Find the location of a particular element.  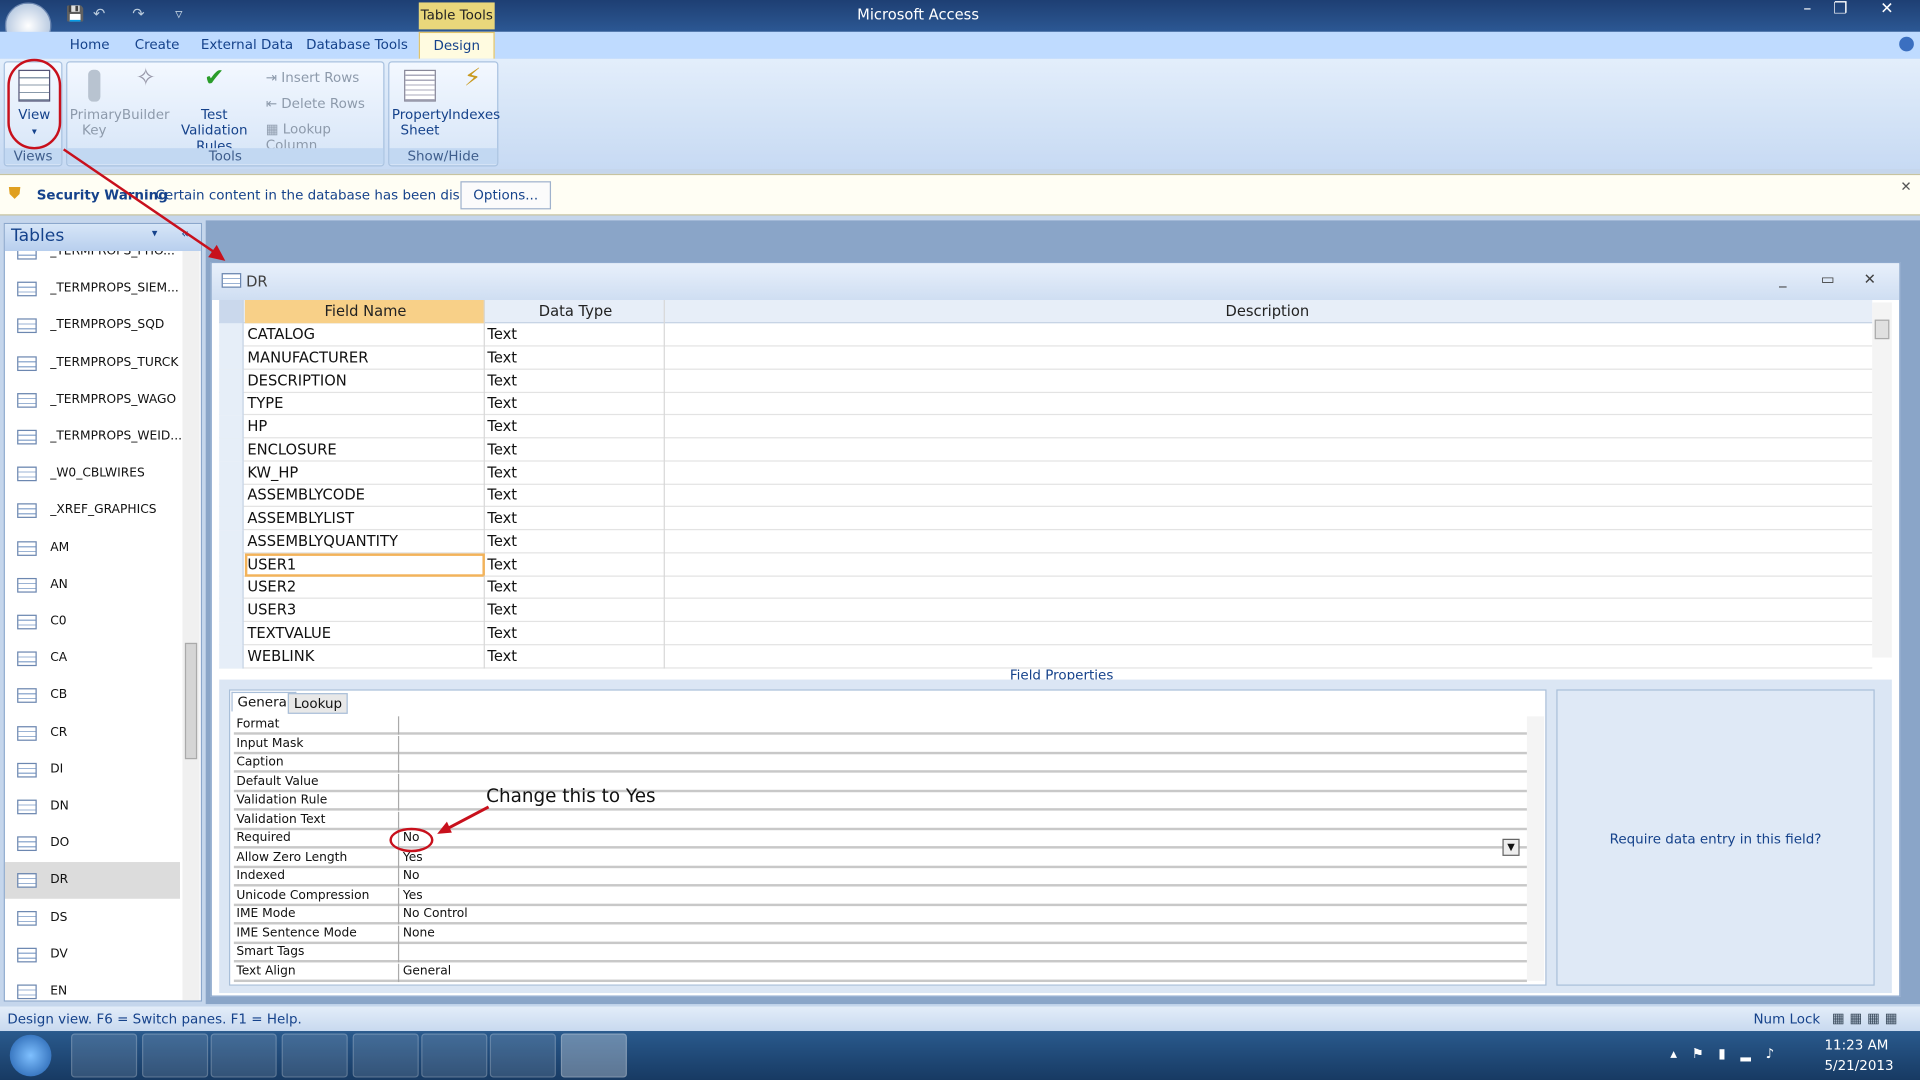

table-row: ASSEMBLYCODE Text is located at coordinates (1046, 495).